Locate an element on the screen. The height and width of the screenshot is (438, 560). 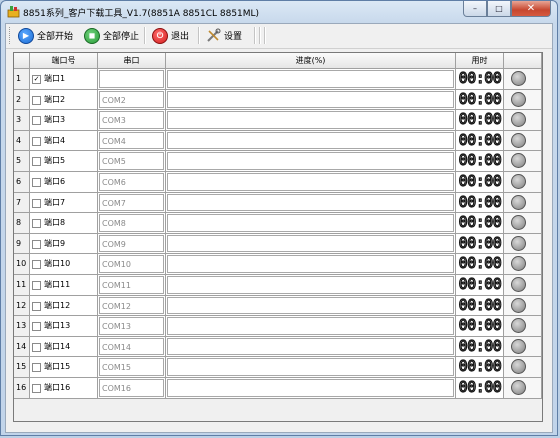
serial-cell: COM3 is located at coordinates (132, 120).